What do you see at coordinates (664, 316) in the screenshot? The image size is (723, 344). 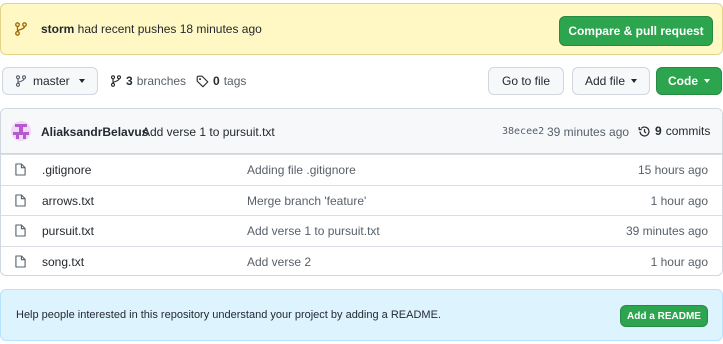 I see `add-readme-button: Add a README` at bounding box center [664, 316].